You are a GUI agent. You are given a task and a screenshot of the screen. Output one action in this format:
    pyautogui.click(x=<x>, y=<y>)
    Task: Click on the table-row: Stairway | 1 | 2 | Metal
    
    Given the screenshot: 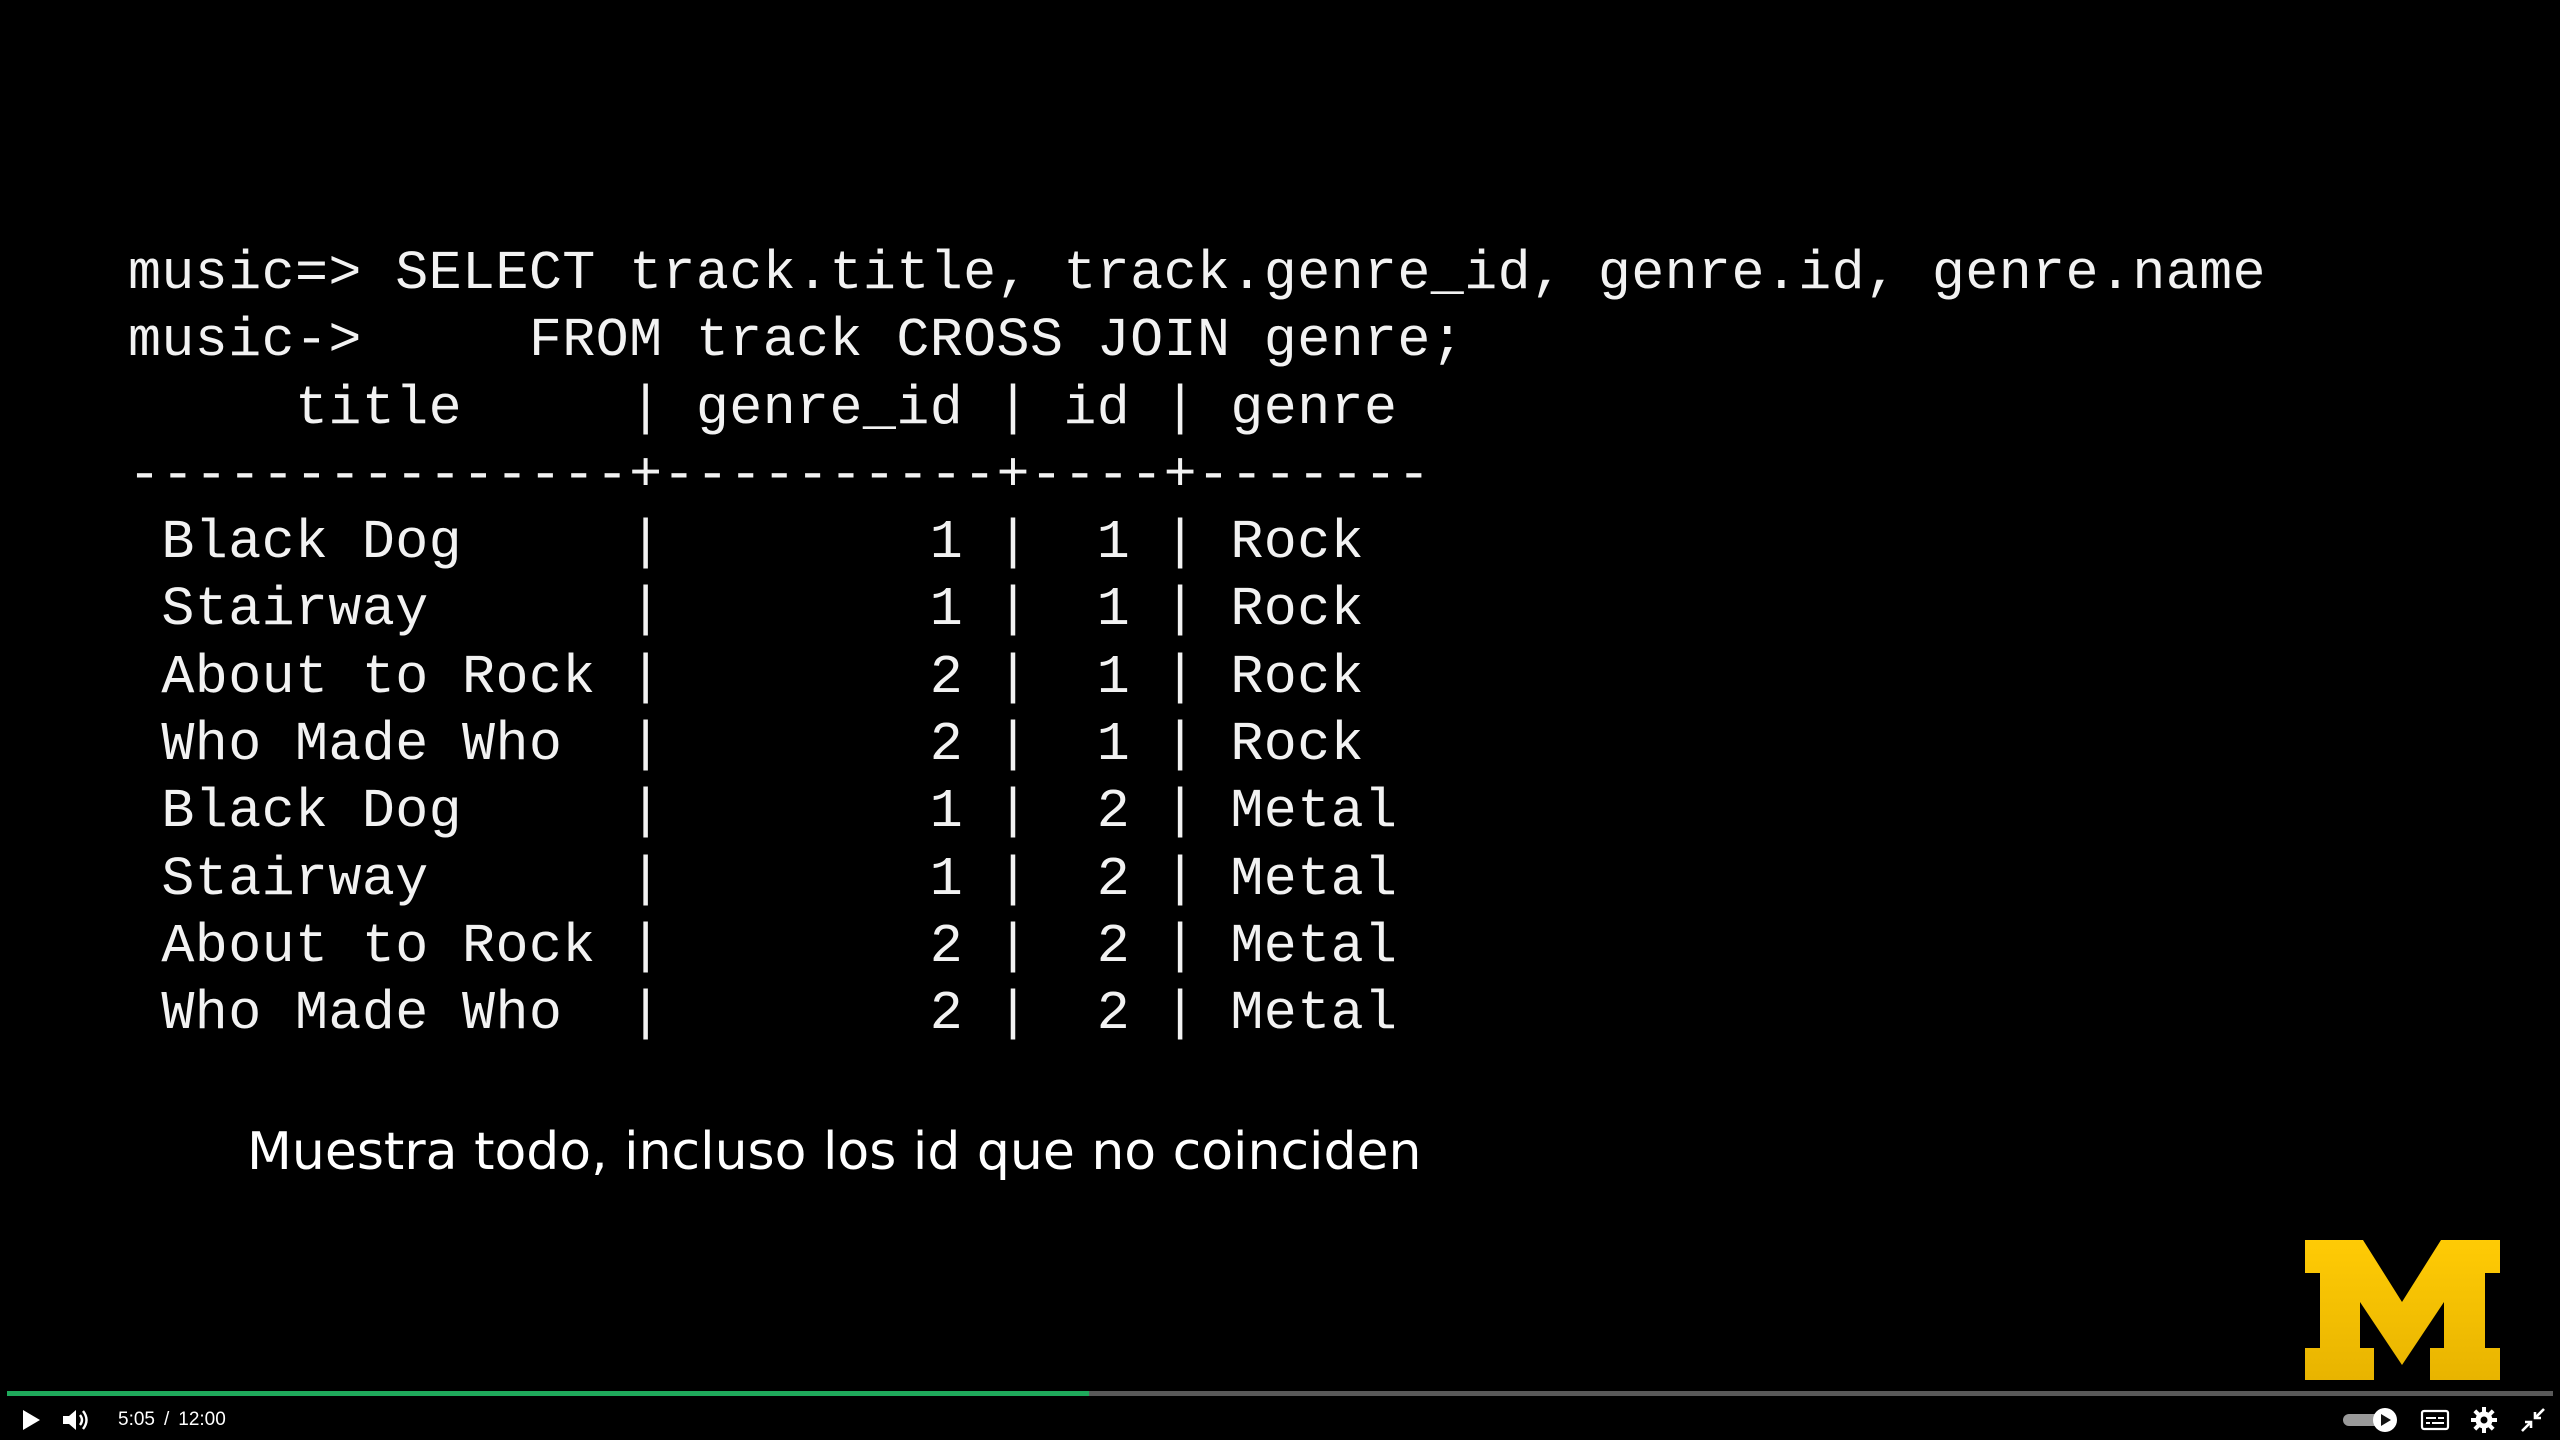 What is the action you would take?
    pyautogui.click(x=763, y=879)
    